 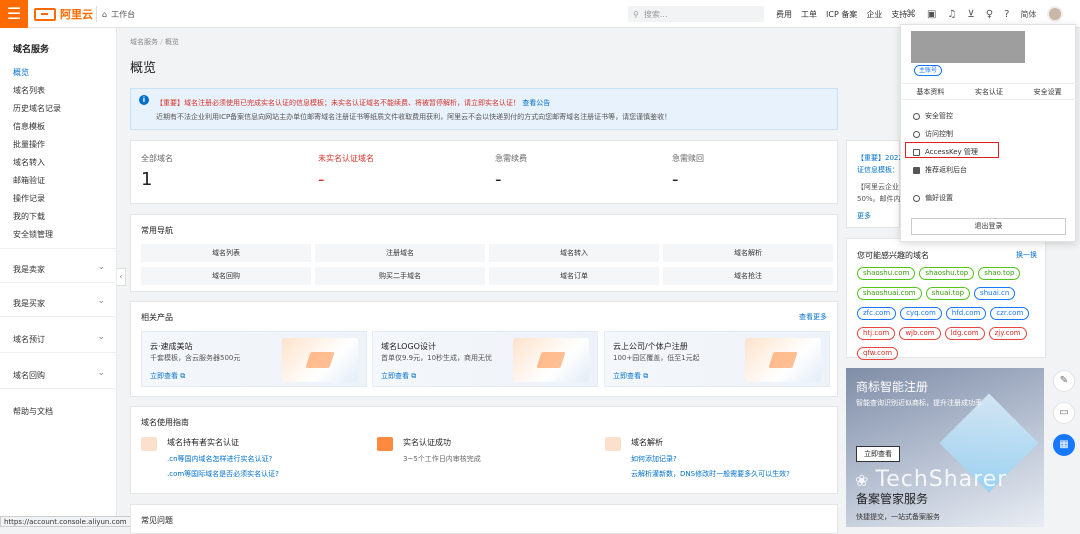 I want to click on menu-referral: 推荐返利后台, so click(x=940, y=170).